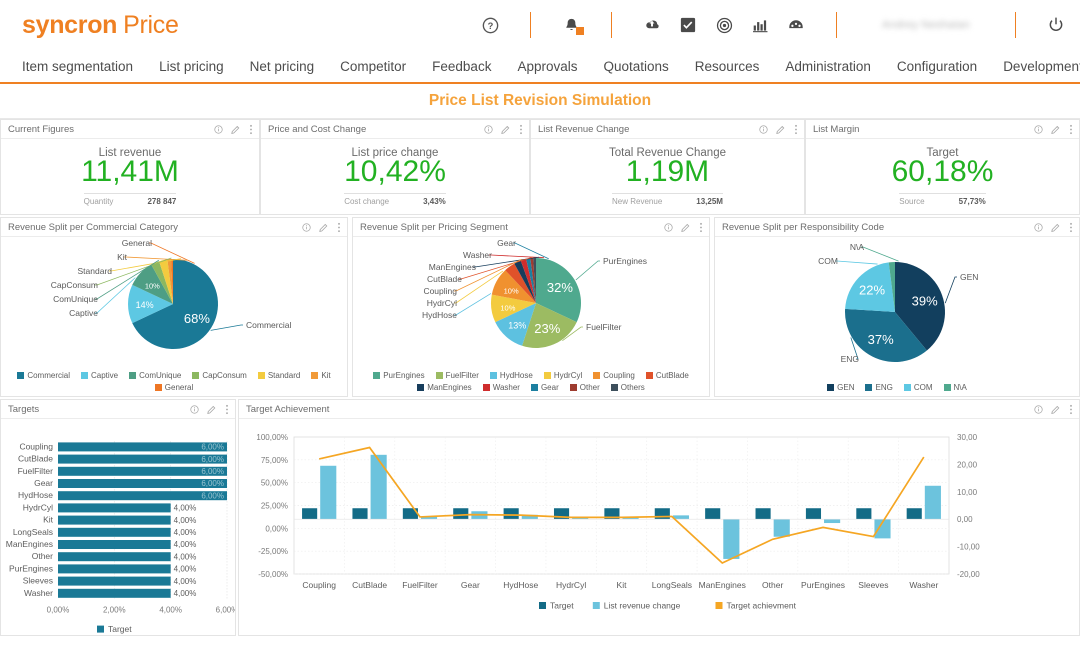 The height and width of the screenshot is (663, 1080). Describe the element at coordinates (326, 375) in the screenshot. I see `legend-label: Kit` at that location.